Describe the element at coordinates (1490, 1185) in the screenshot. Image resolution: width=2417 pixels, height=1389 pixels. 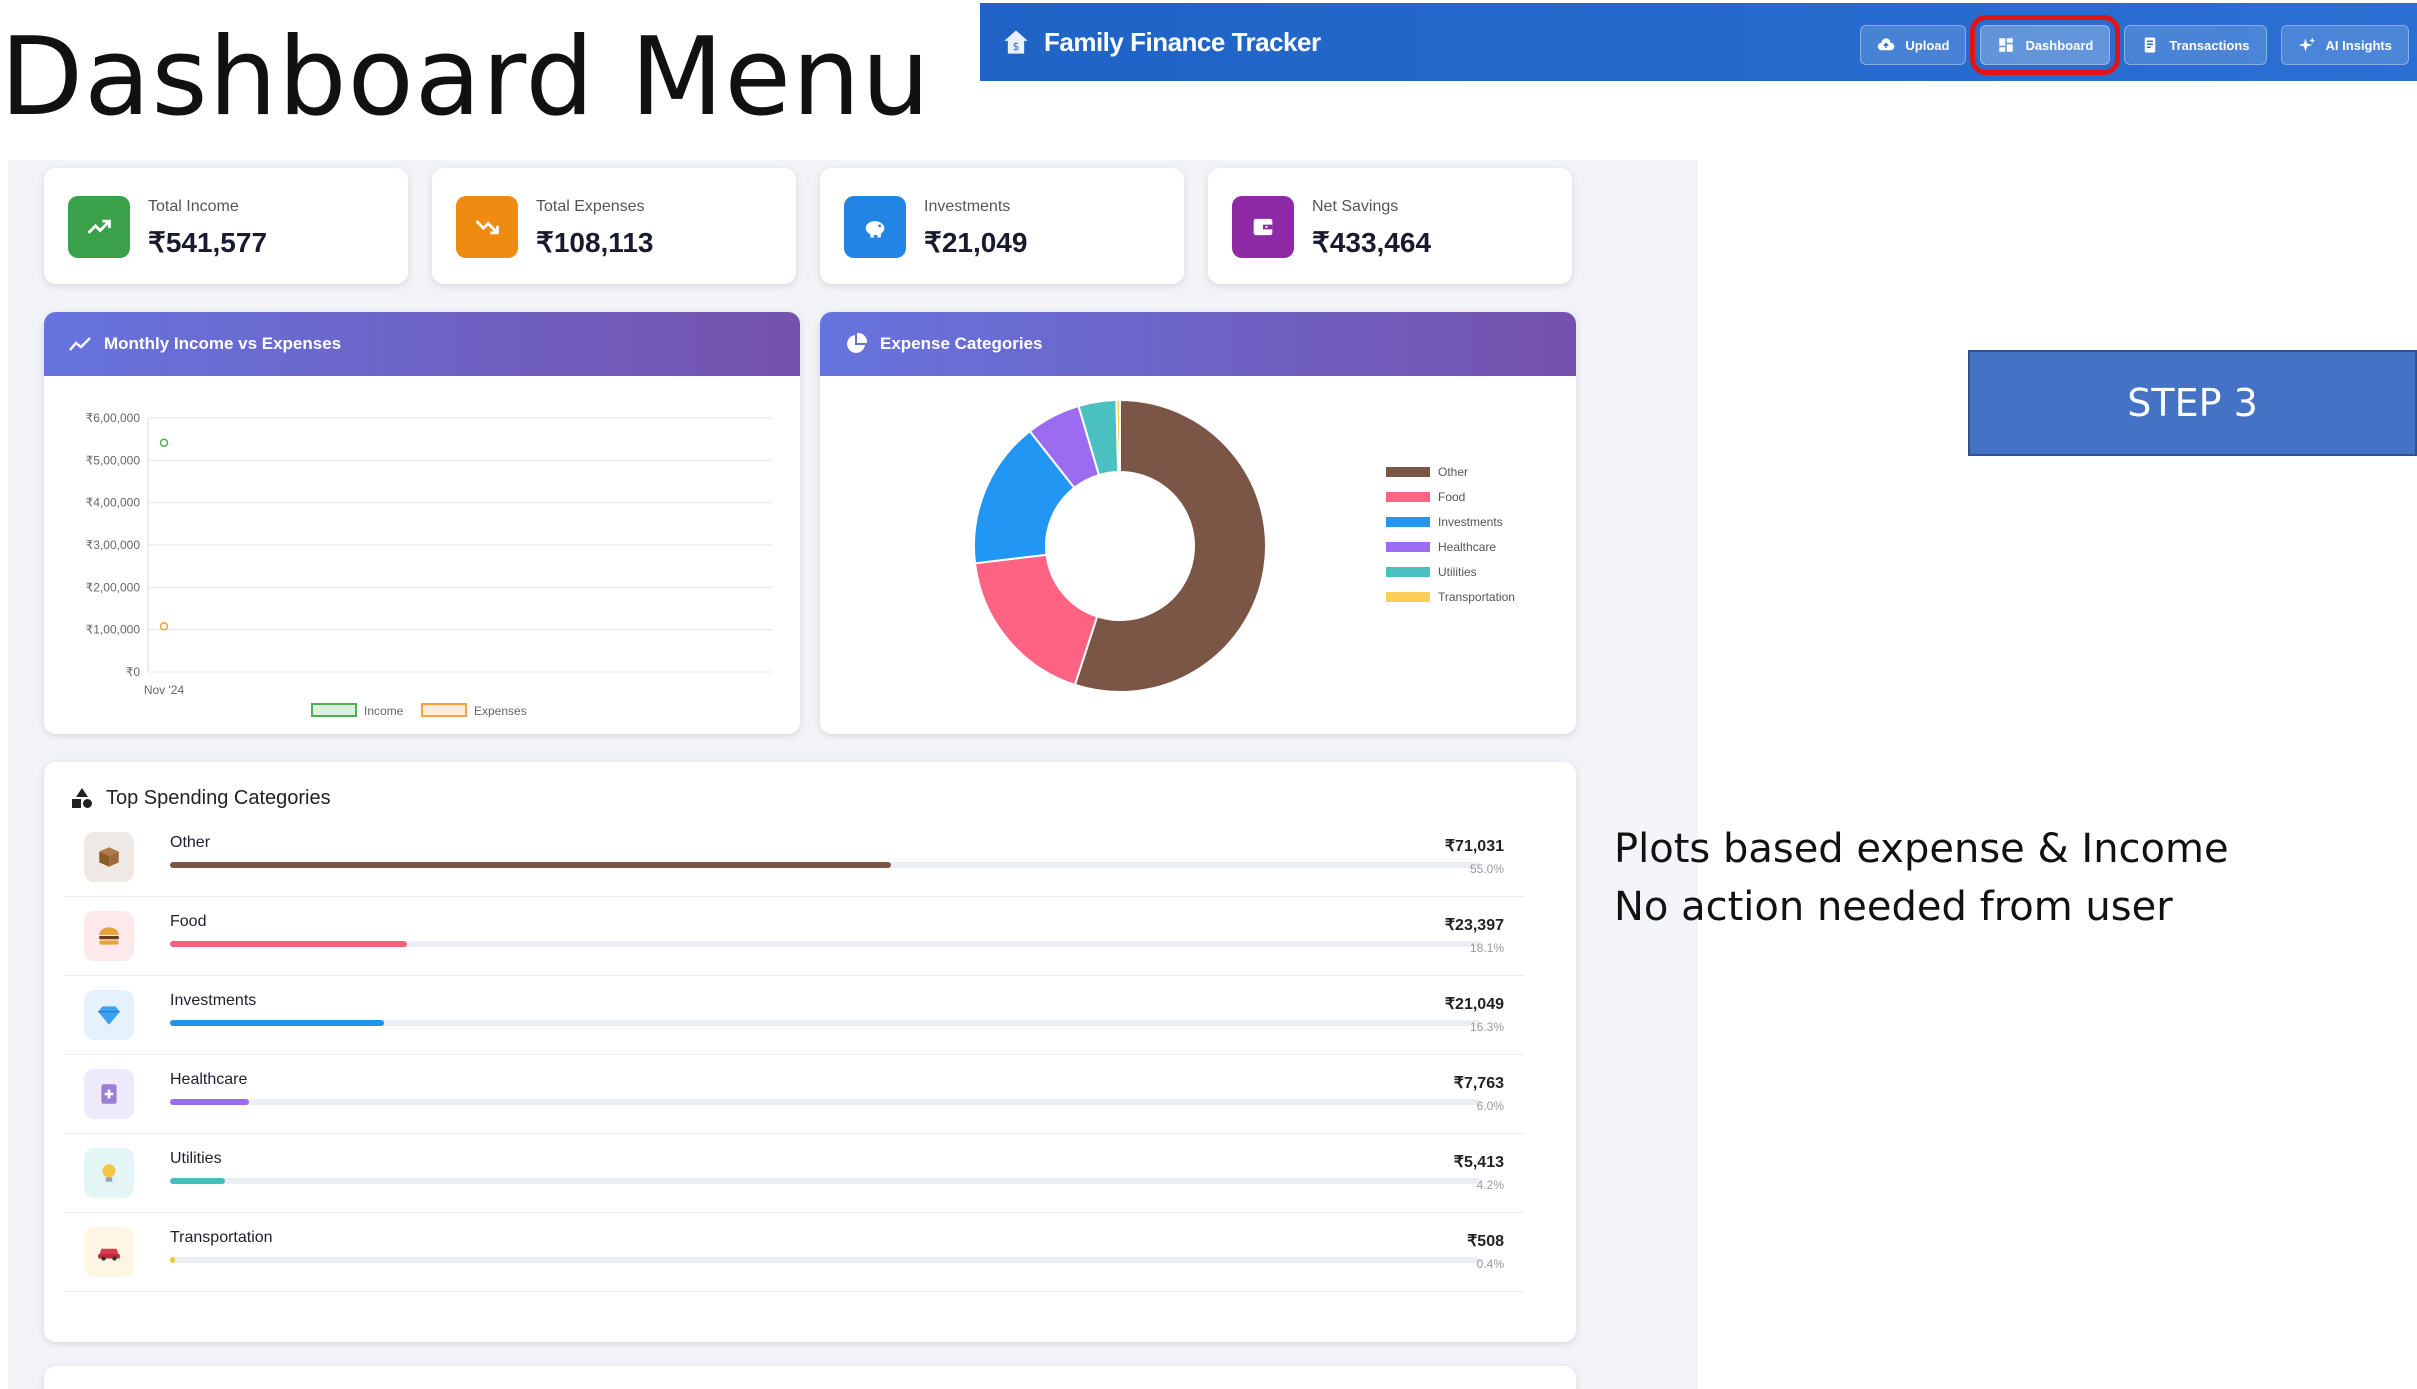
I see `category-percent: 4.2%` at that location.